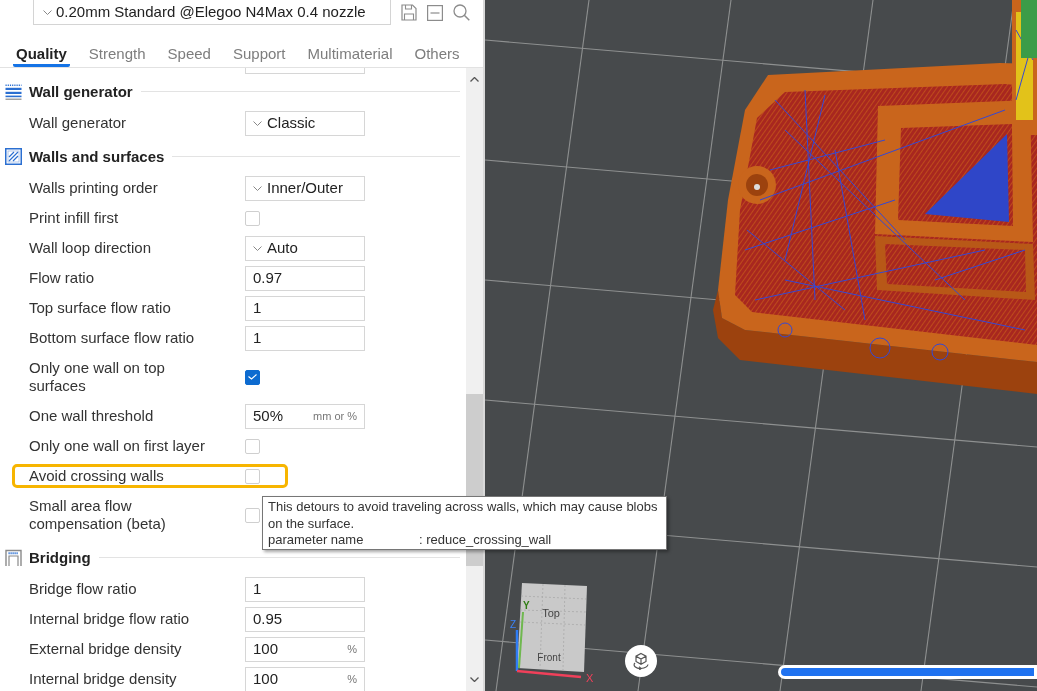 The image size is (1037, 691). I want to click on setting-label: Only one wall on top surfaces, so click(97, 376).